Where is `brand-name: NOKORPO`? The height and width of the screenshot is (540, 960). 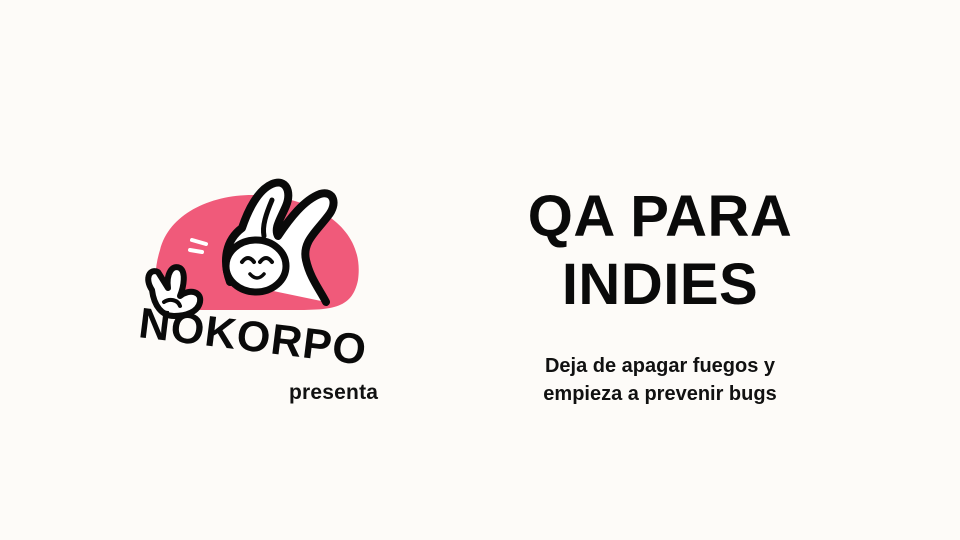 brand-name: NOKORPO is located at coordinates (252, 337).